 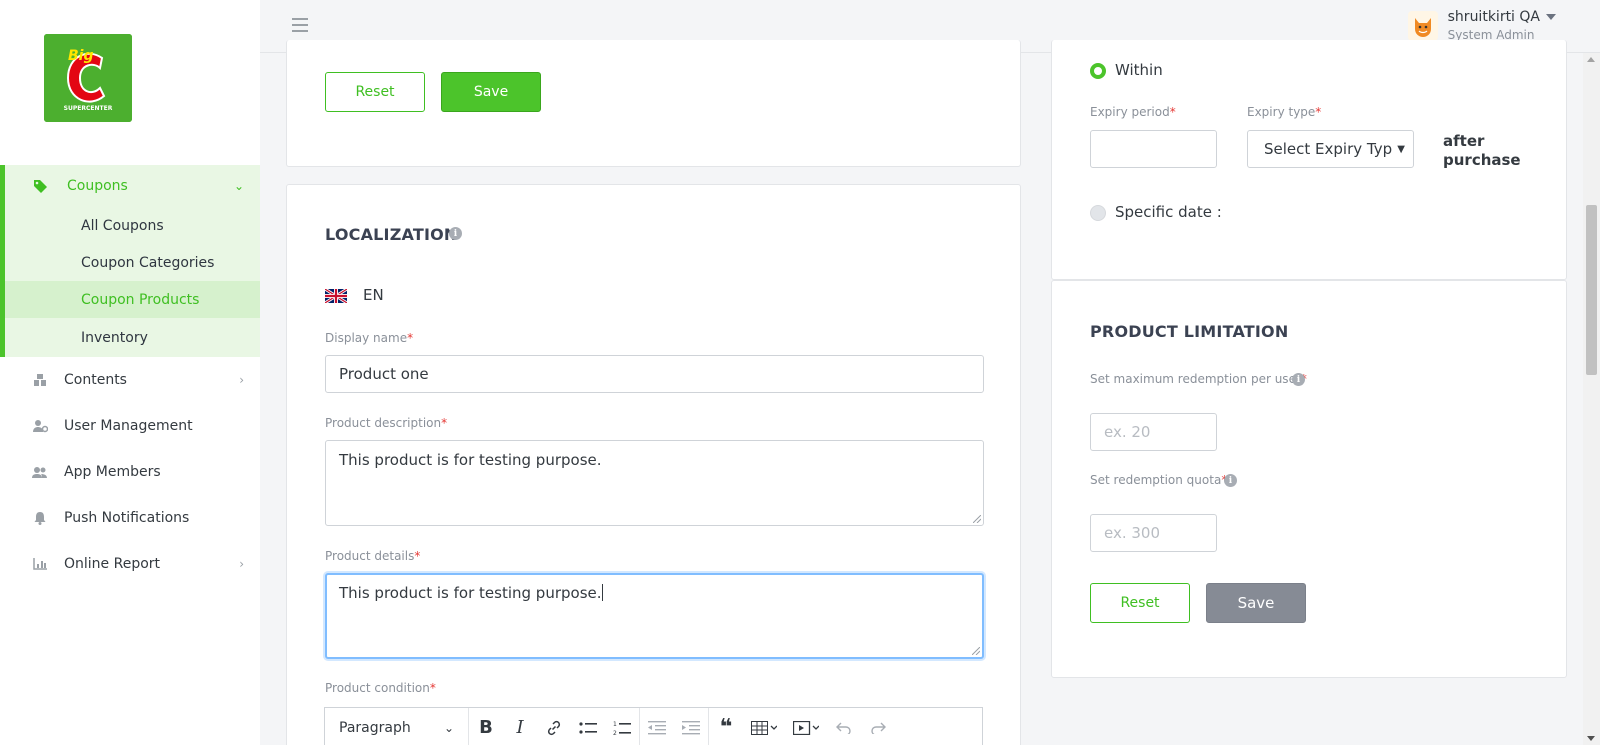 I want to click on block-quote-icon: ❝, so click(x=726, y=726).